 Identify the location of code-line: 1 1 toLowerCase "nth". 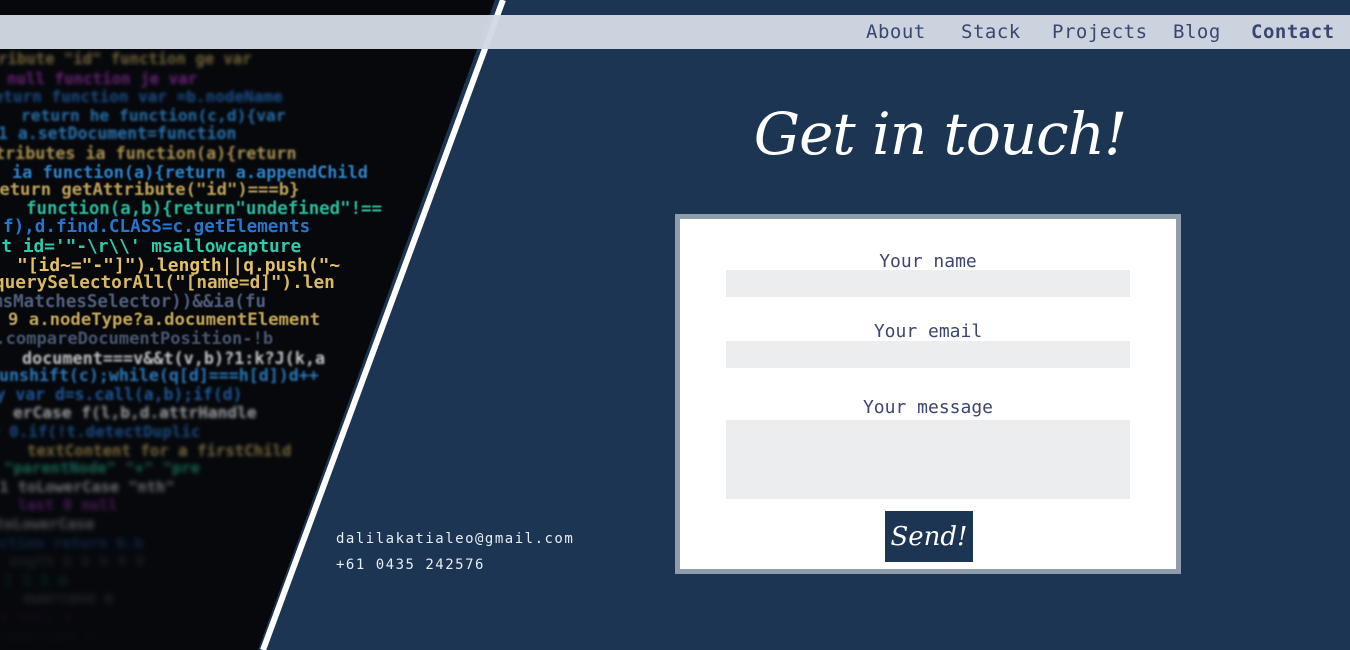
(87, 486).